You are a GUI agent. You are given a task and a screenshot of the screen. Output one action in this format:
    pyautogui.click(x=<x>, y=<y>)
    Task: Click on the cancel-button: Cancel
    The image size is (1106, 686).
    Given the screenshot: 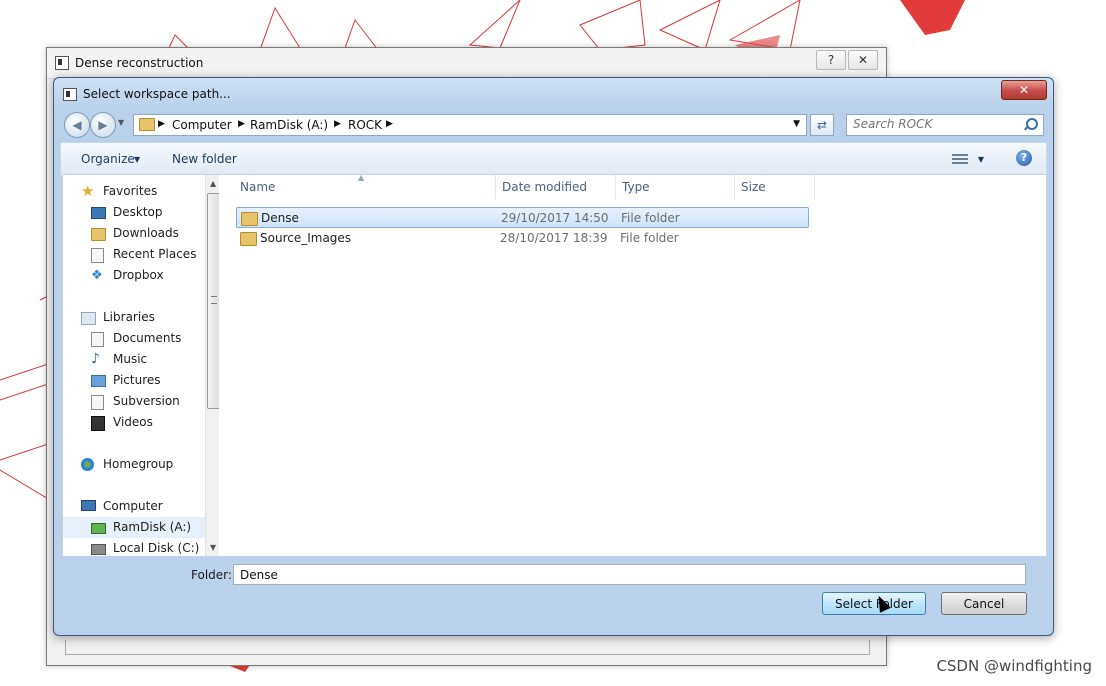 What is the action you would take?
    pyautogui.click(x=984, y=603)
    